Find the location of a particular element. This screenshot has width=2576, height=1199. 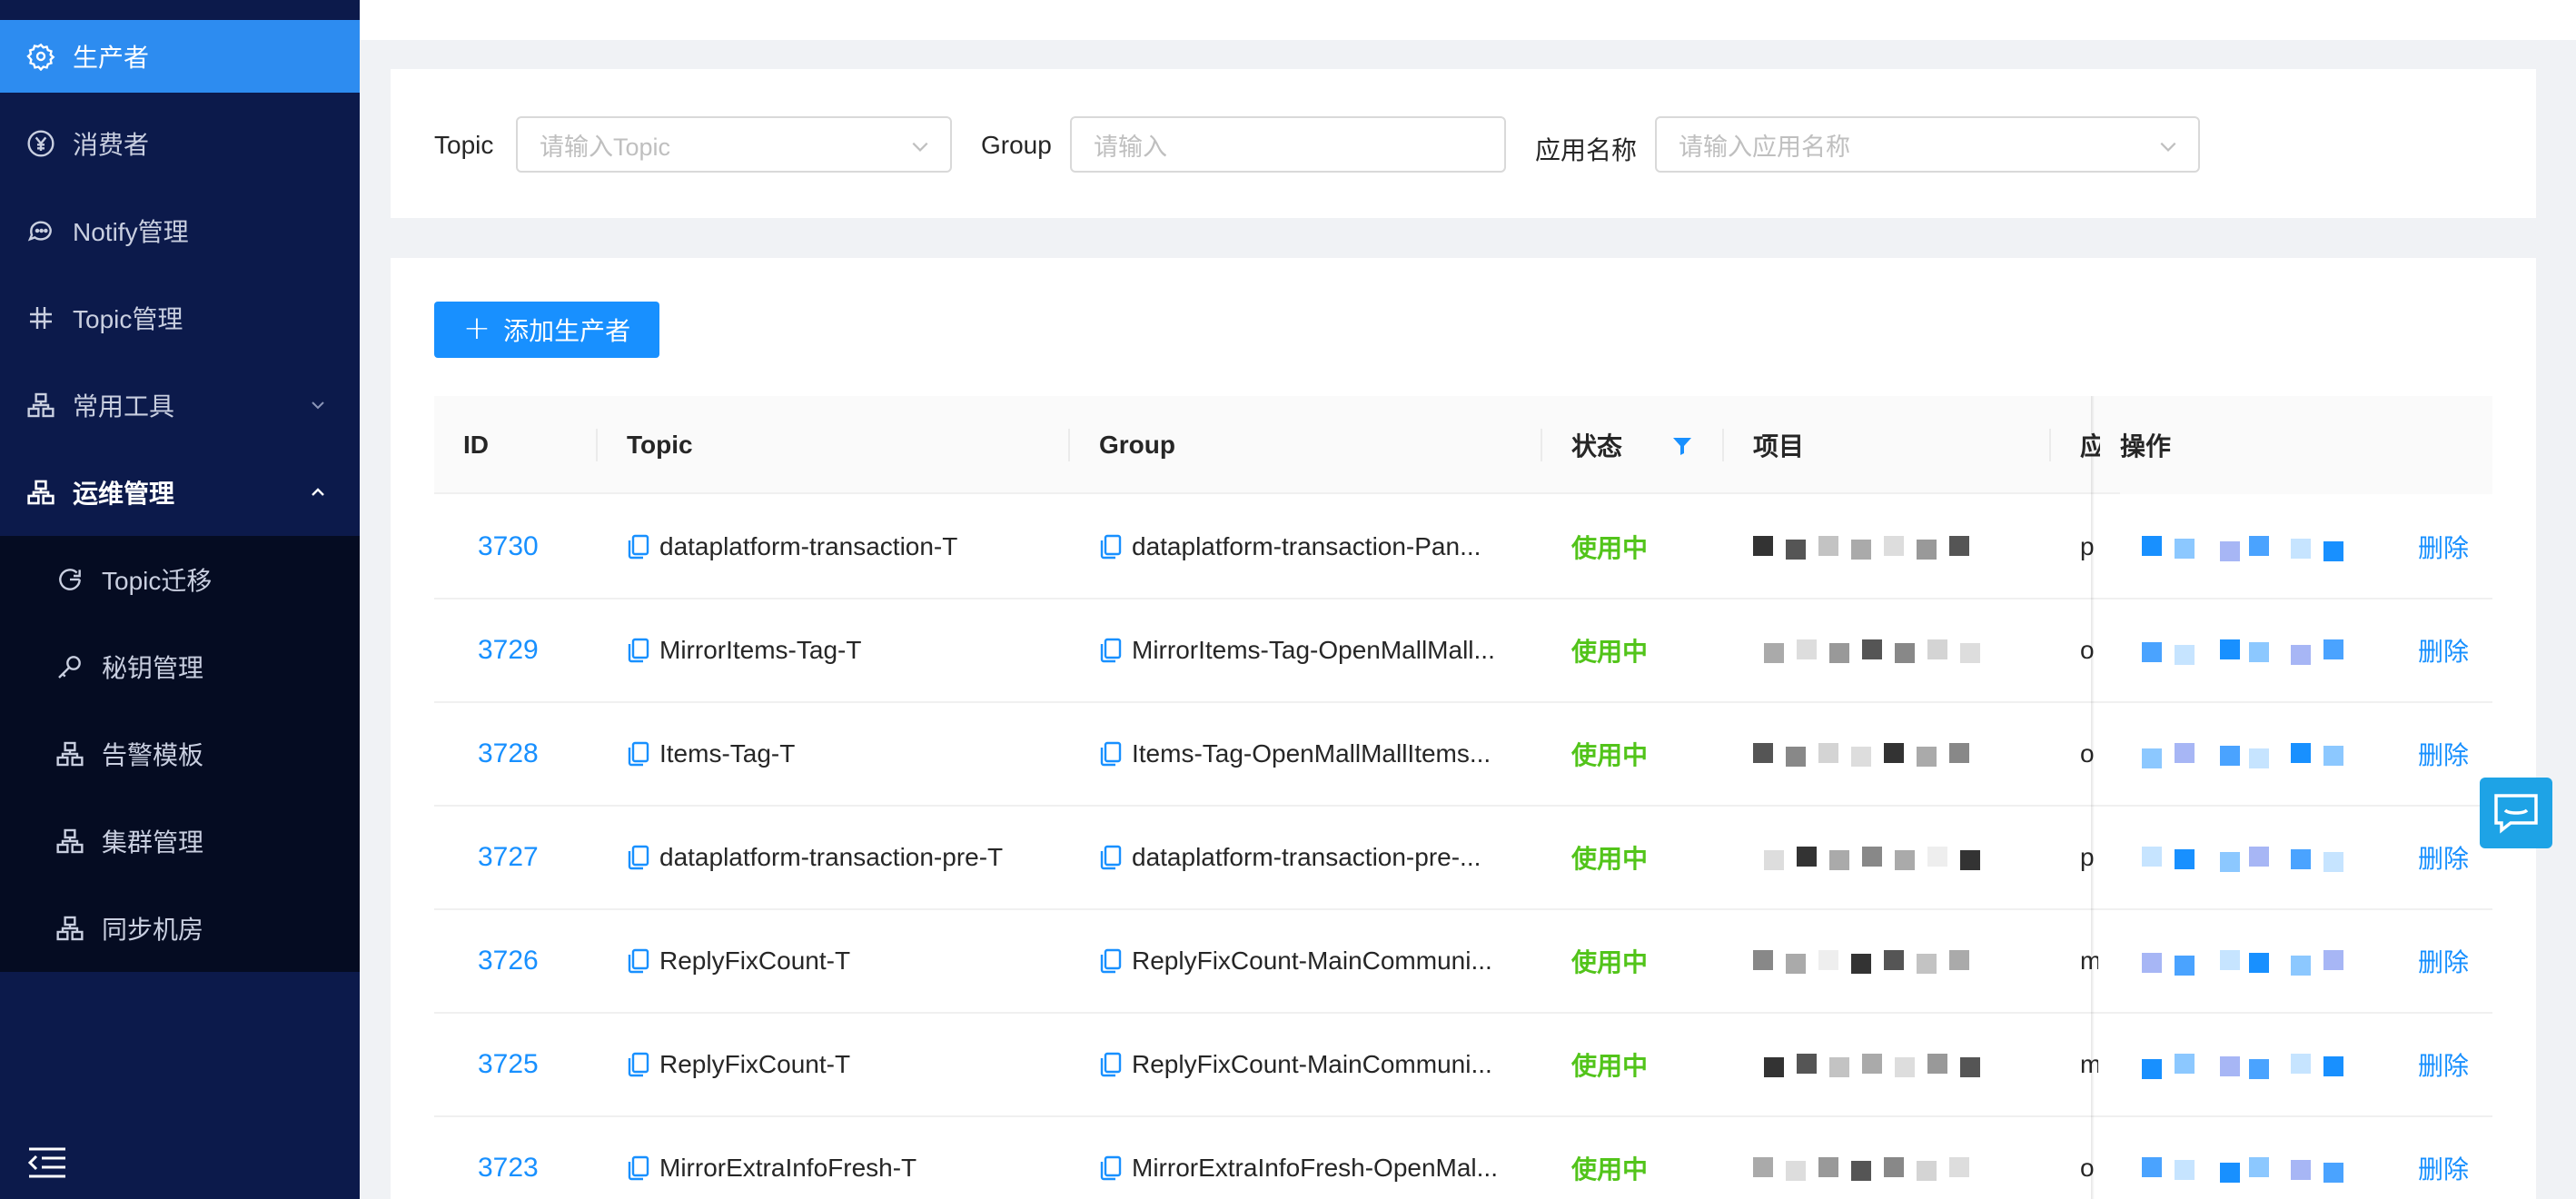

add-producer-button: + 添加生产者 is located at coordinates (546, 330).